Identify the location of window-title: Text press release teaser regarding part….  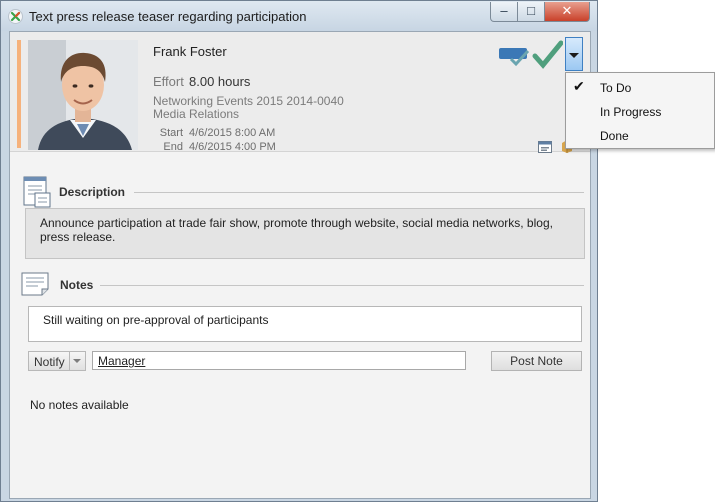
(168, 16).